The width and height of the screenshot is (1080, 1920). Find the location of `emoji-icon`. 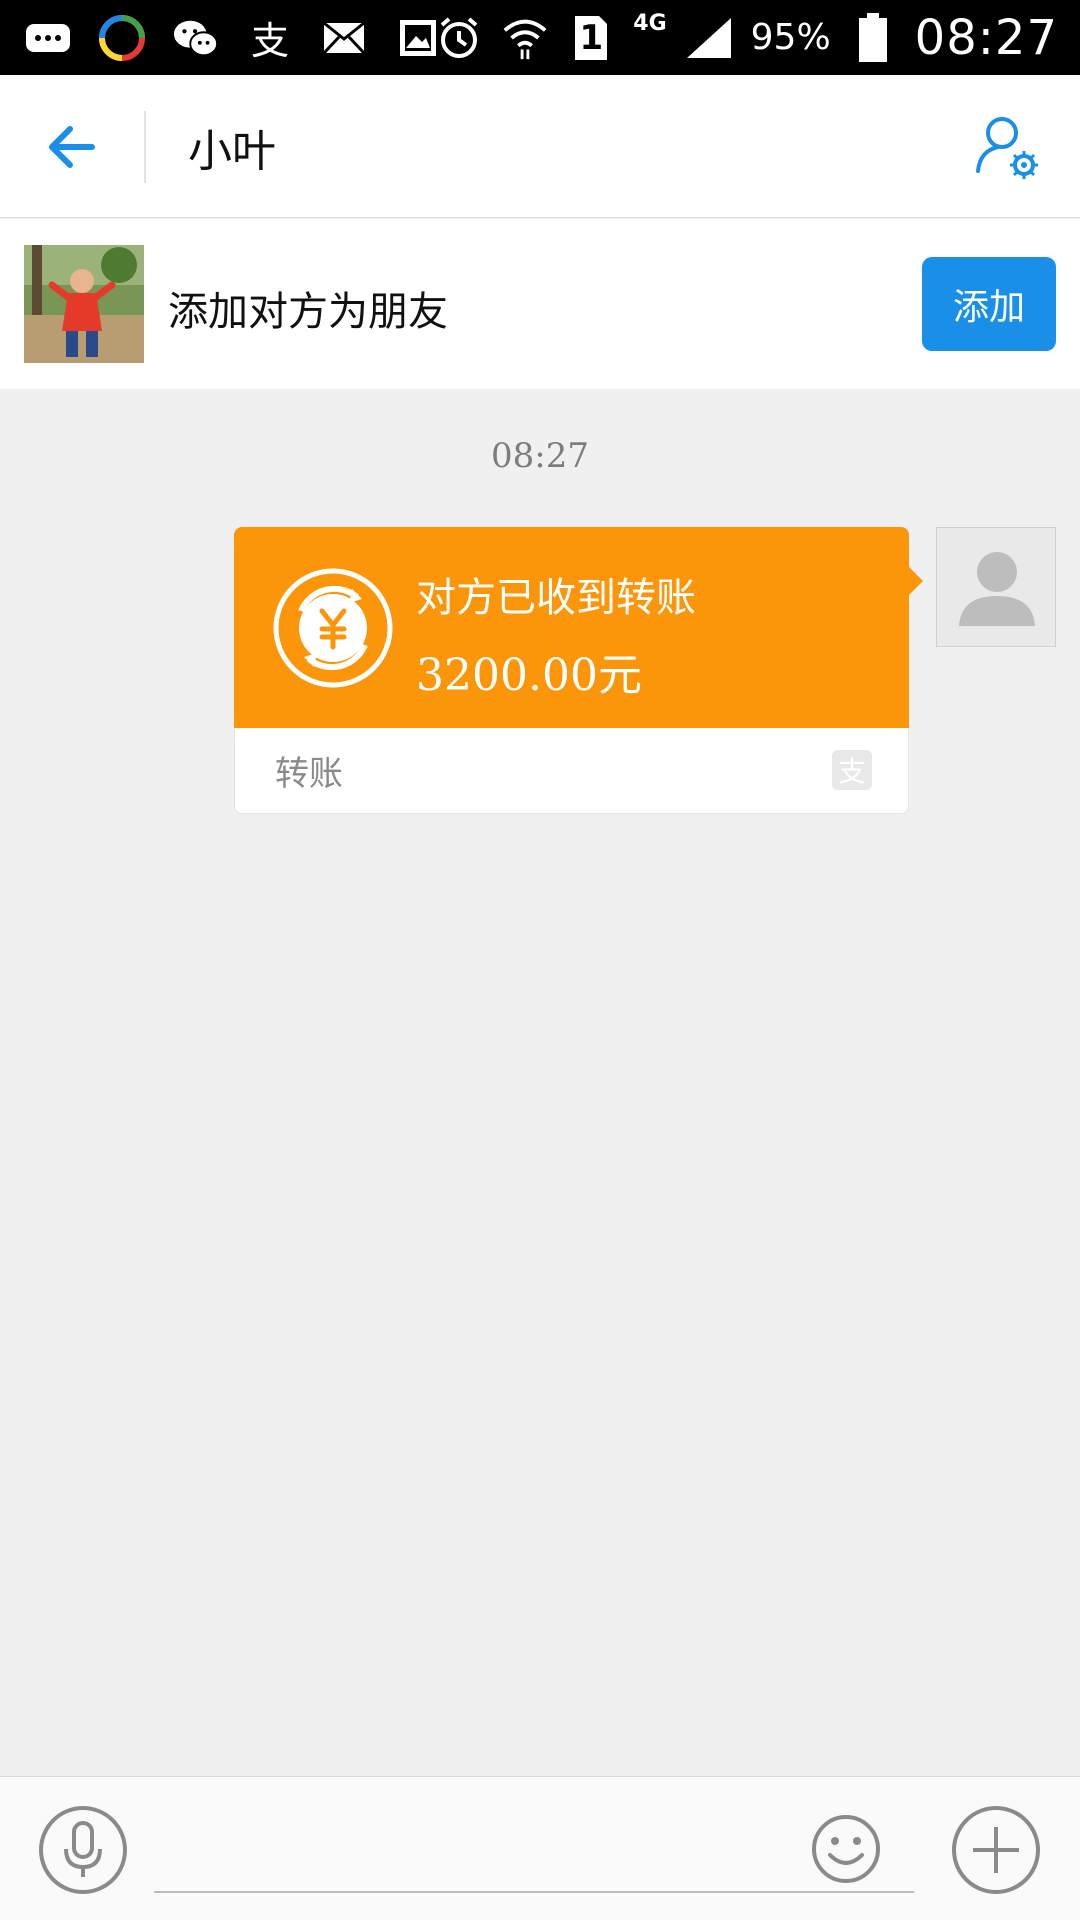

emoji-icon is located at coordinates (846, 1849).